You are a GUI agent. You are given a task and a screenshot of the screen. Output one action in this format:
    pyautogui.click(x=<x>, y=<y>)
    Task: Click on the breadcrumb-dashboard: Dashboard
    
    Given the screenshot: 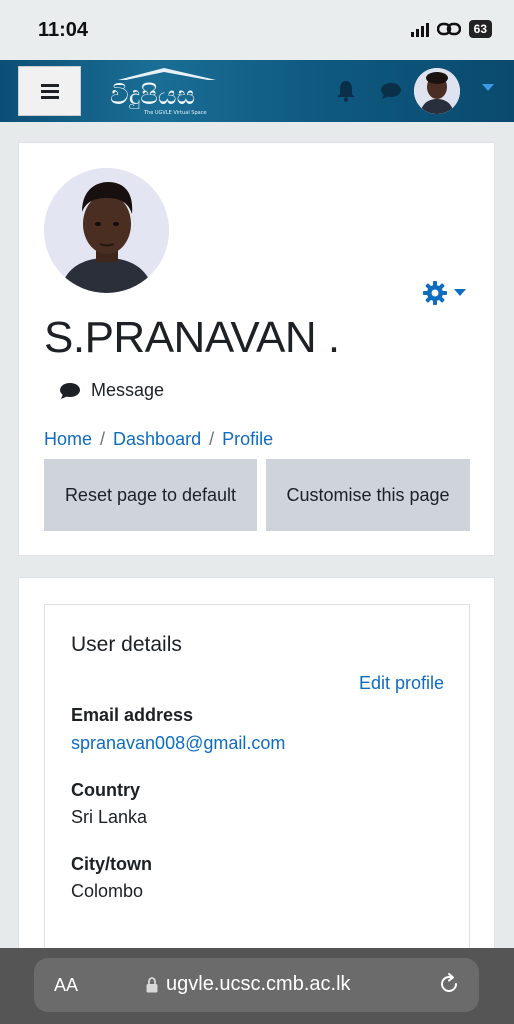 What is the action you would take?
    pyautogui.click(x=157, y=439)
    